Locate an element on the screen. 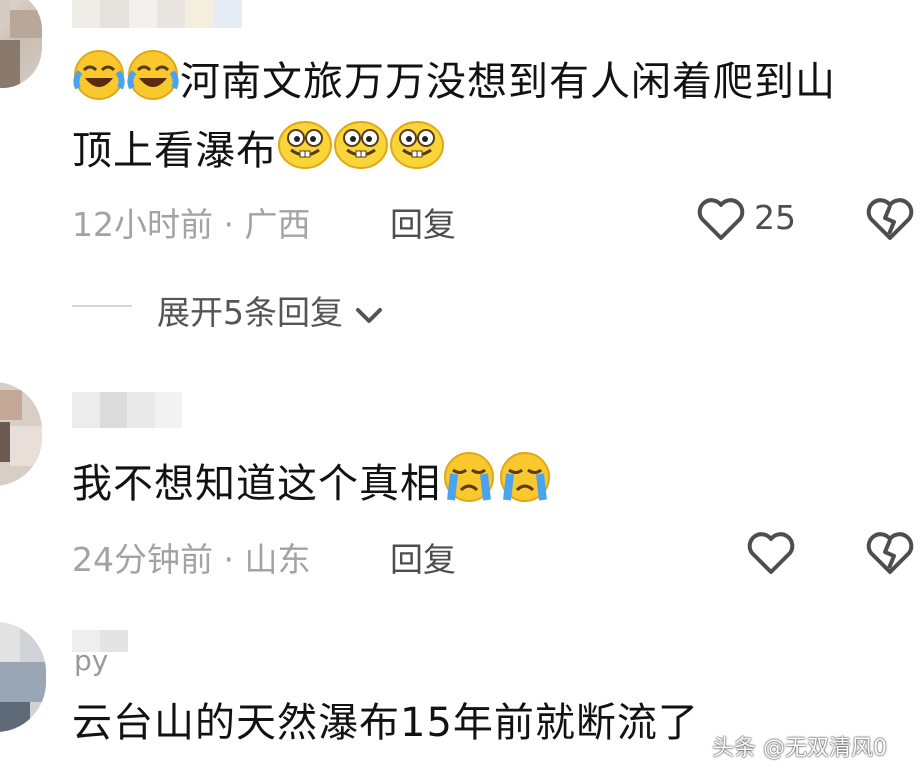 This screenshot has width=920, height=774. expand-replies-label: 展开5条回复 is located at coordinates (250, 312).